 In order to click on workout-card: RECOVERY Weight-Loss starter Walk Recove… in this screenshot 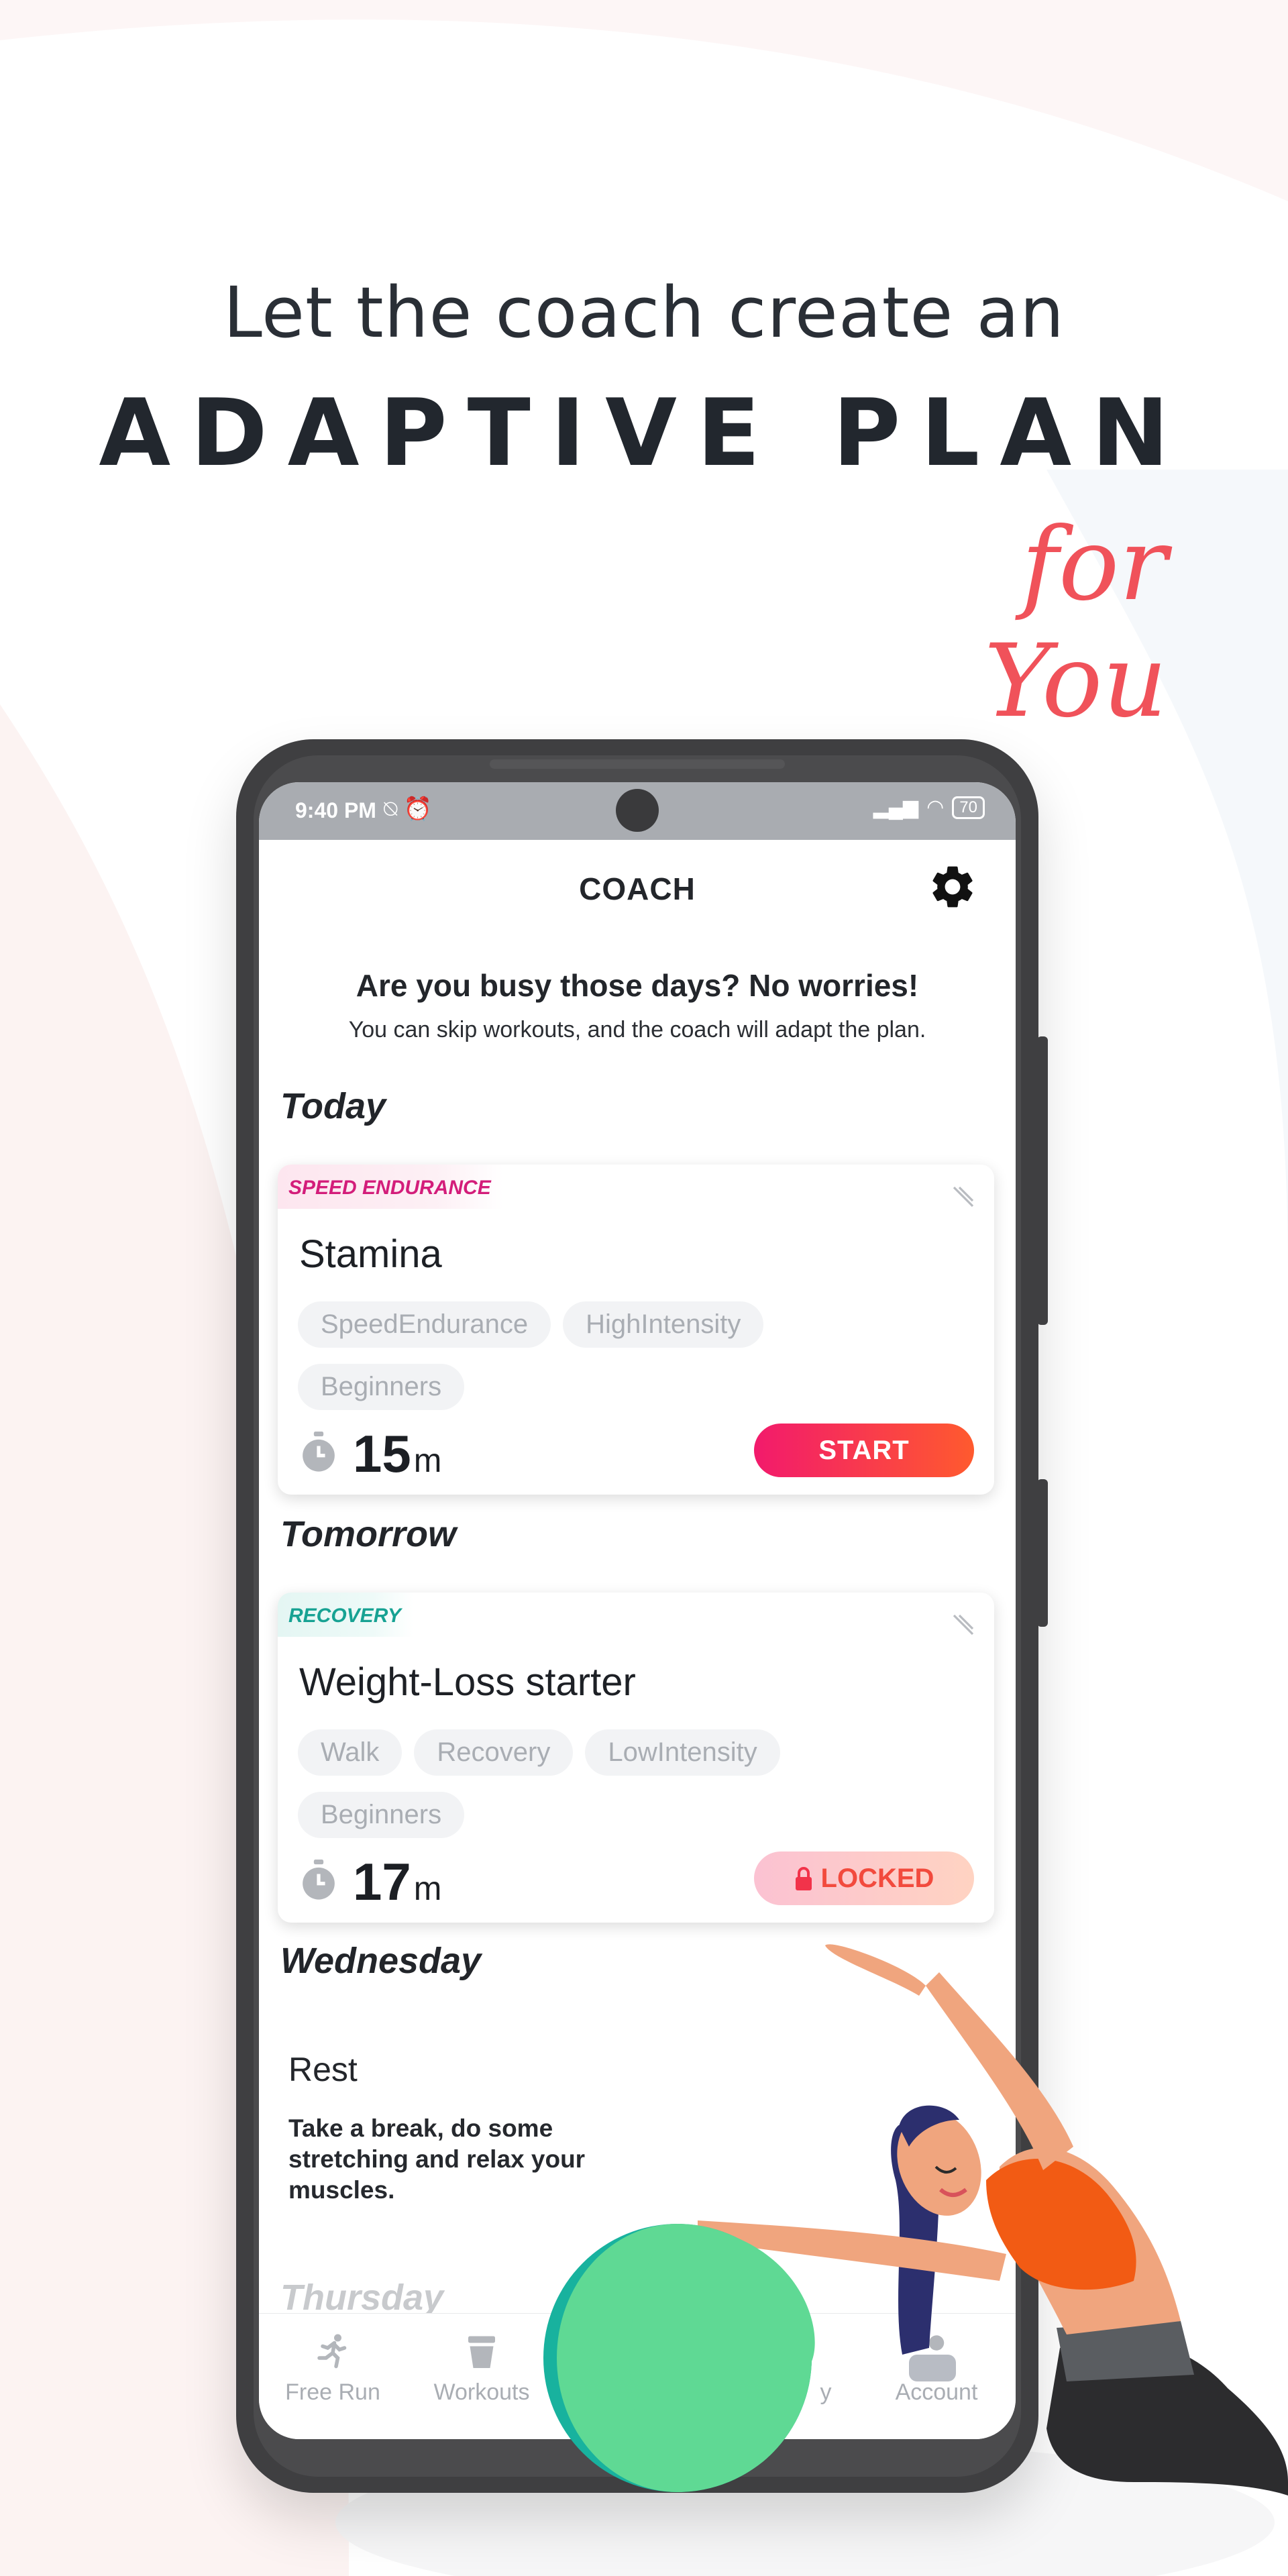, I will do `click(636, 1758)`.